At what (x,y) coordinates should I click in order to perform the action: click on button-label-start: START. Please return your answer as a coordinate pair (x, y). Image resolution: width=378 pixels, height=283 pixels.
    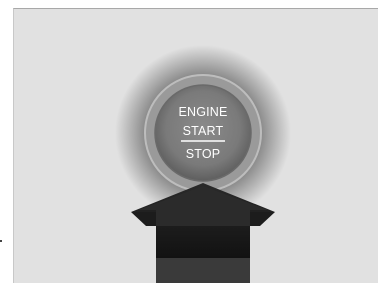
    Looking at the image, I should click on (203, 131).